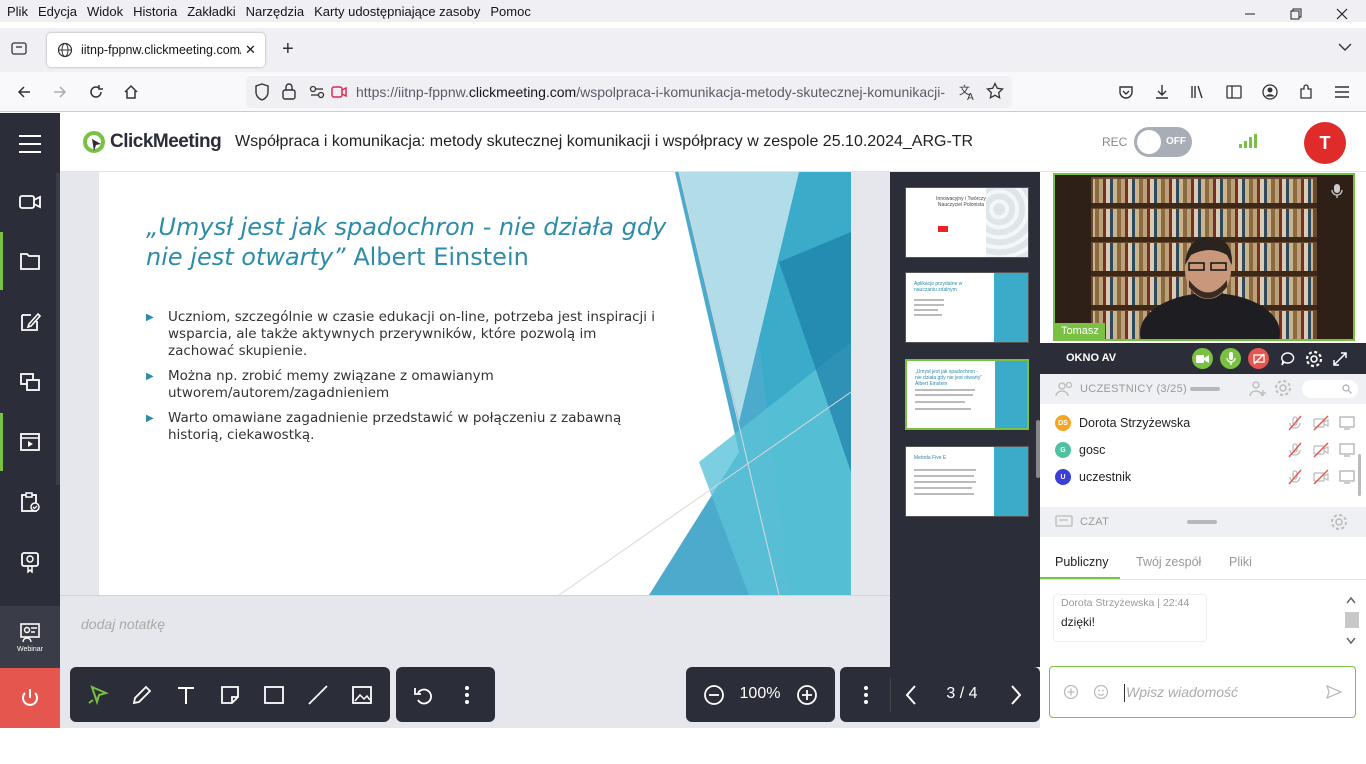  What do you see at coordinates (1258, 358) in the screenshot?
I see `screen-share-toggle-button` at bounding box center [1258, 358].